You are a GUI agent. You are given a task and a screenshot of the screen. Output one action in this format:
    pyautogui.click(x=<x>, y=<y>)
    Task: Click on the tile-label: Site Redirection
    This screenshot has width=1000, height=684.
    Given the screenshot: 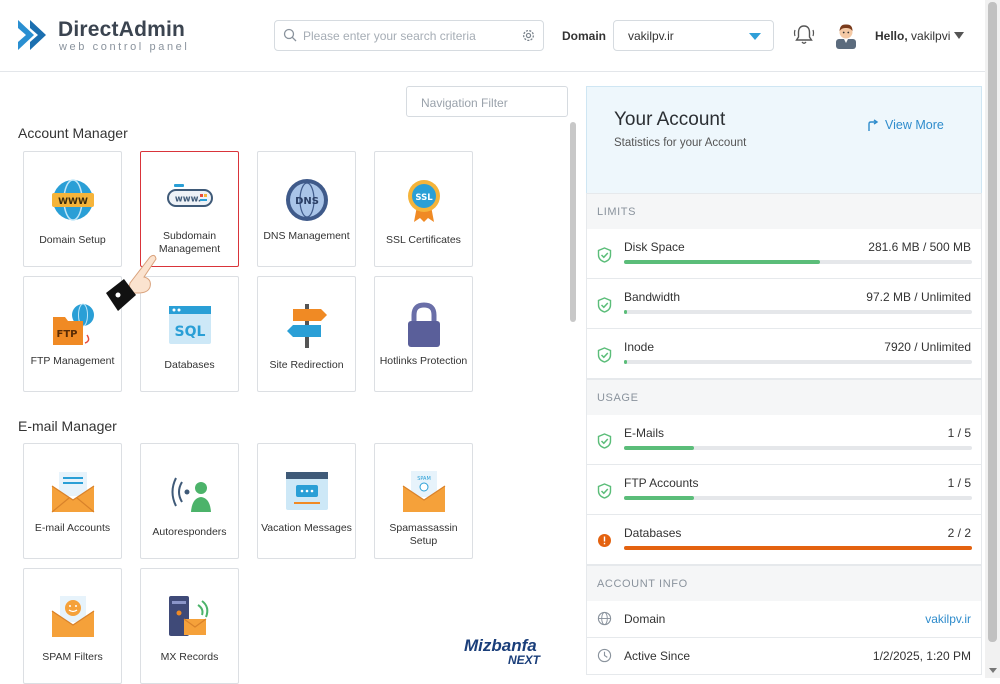 What is the action you would take?
    pyautogui.click(x=306, y=365)
    